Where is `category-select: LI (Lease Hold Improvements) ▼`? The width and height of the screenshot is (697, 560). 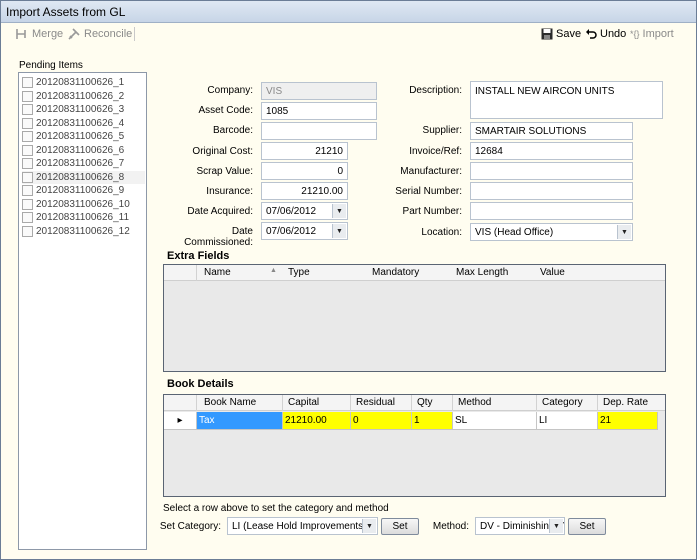
category-select: LI (Lease Hold Improvements) ▼ is located at coordinates (302, 526).